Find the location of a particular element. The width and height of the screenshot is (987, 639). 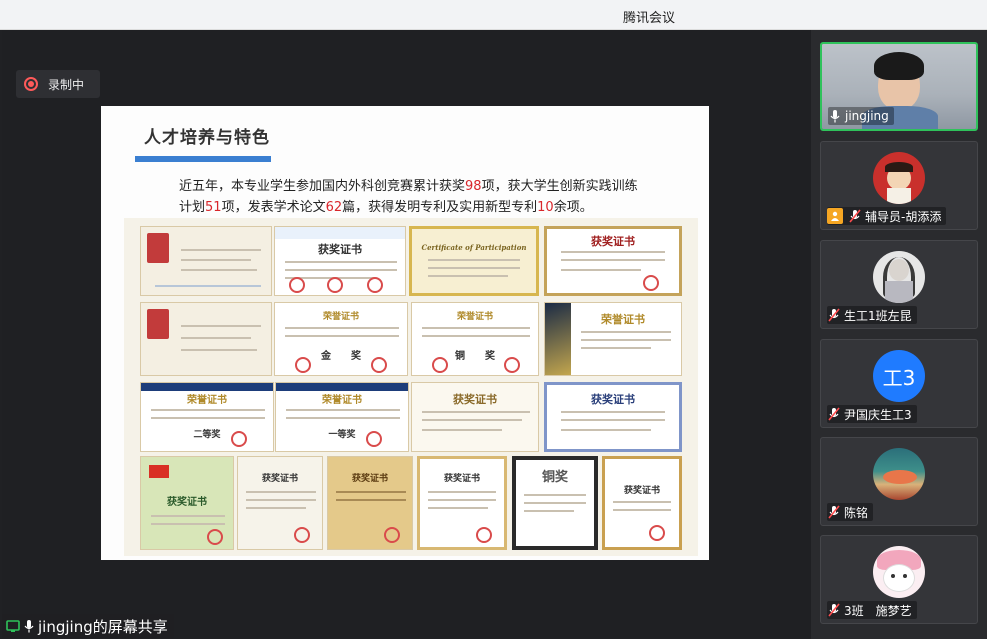

share-label-text: jingjing的屏幕共享 is located at coordinates (103, 626).